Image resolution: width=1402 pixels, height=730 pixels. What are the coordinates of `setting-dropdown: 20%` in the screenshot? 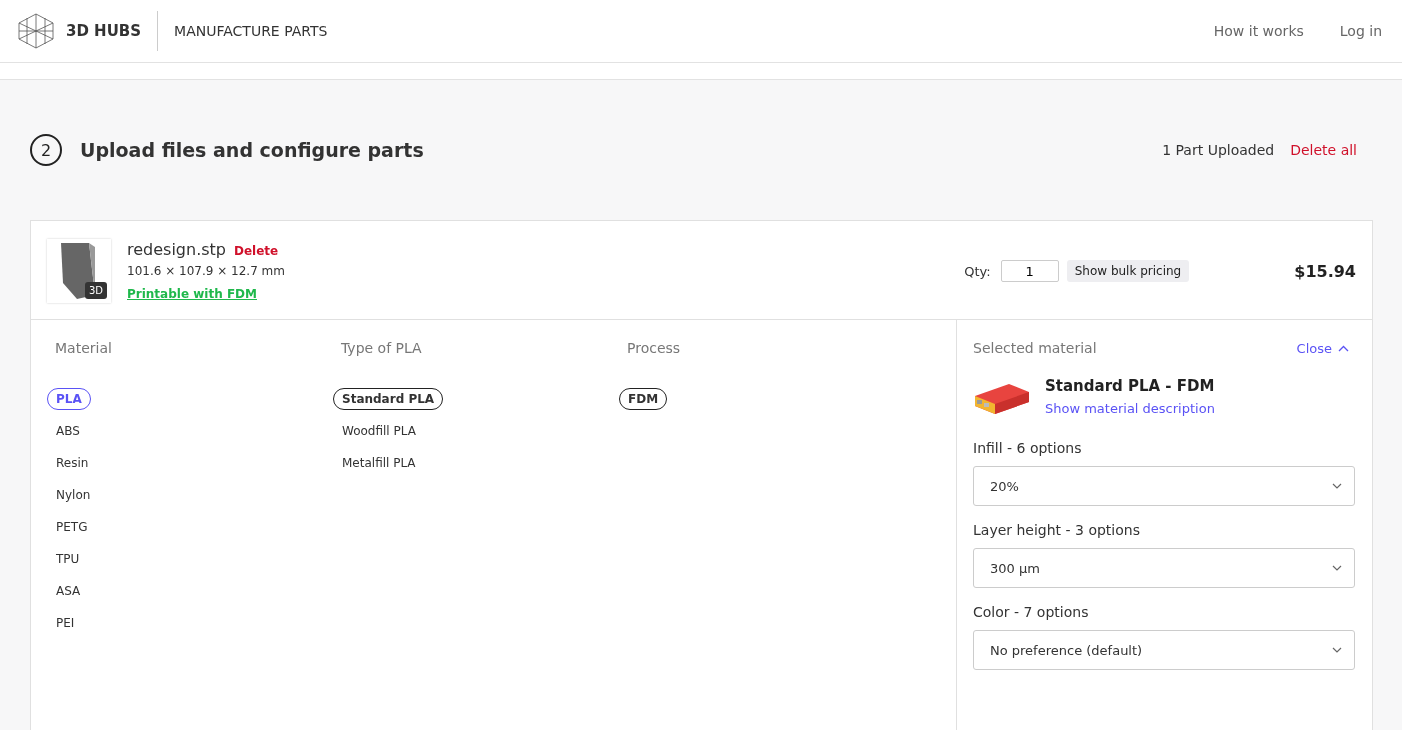 It's located at (1164, 486).